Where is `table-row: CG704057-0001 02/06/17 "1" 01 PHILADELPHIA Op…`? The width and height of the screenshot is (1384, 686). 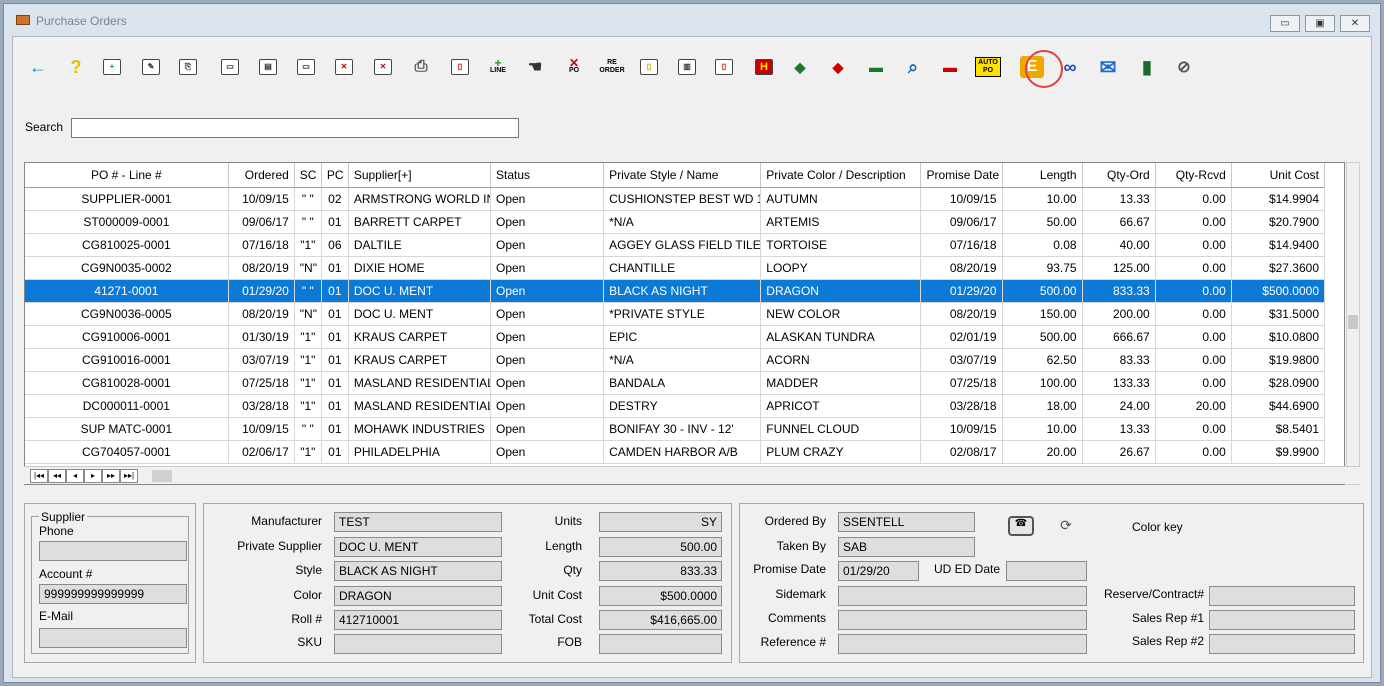
table-row: CG704057-0001 02/06/17 "1" 01 PHILADELPHIA Op… is located at coordinates (675, 452).